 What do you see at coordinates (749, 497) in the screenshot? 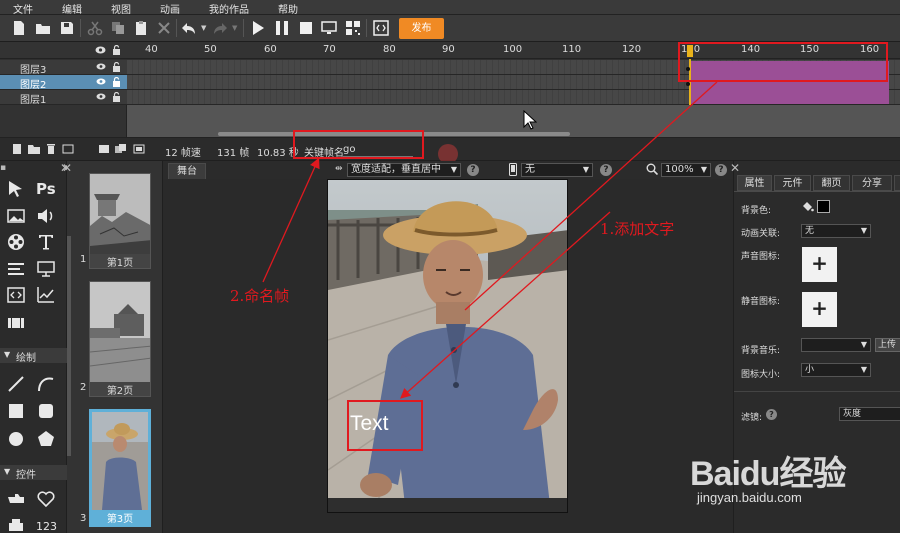
I see `watermark-url: jingyan.baidu.com` at bounding box center [749, 497].